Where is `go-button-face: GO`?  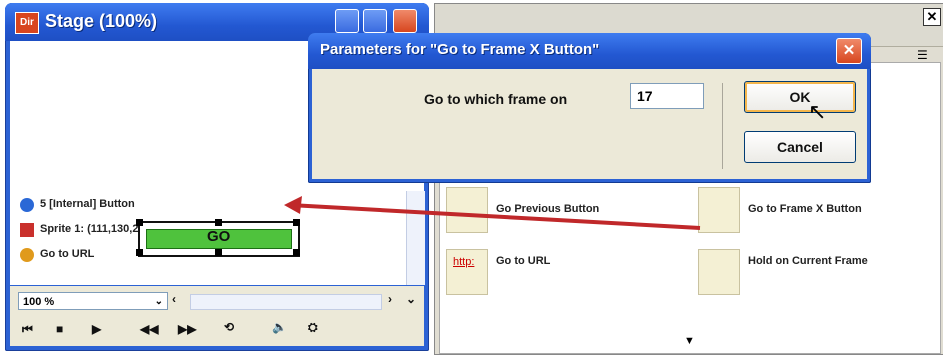 go-button-face: GO is located at coordinates (219, 238).